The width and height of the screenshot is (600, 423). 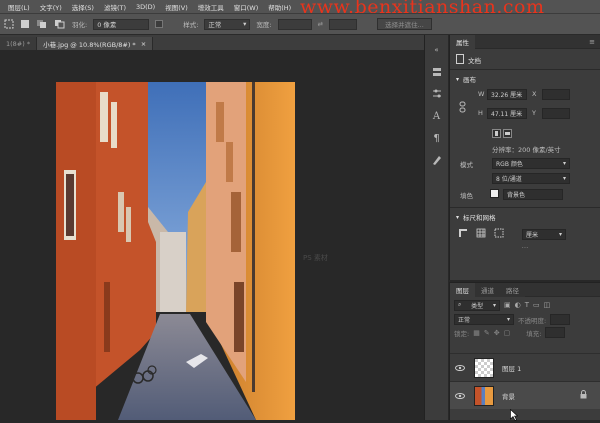 What do you see at coordinates (487, 333) in the screenshot?
I see `lock-brush-icon: ✎` at bounding box center [487, 333].